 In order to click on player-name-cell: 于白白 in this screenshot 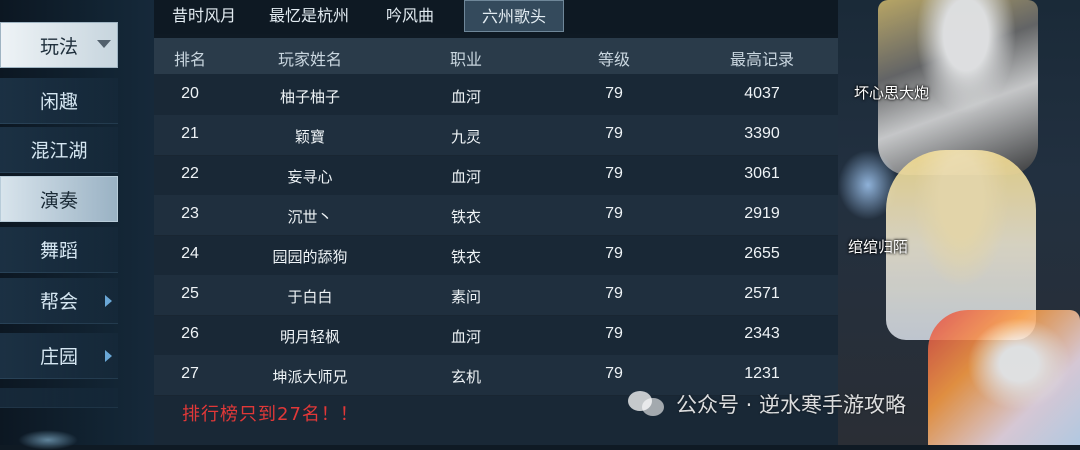, I will do `click(310, 297)`.